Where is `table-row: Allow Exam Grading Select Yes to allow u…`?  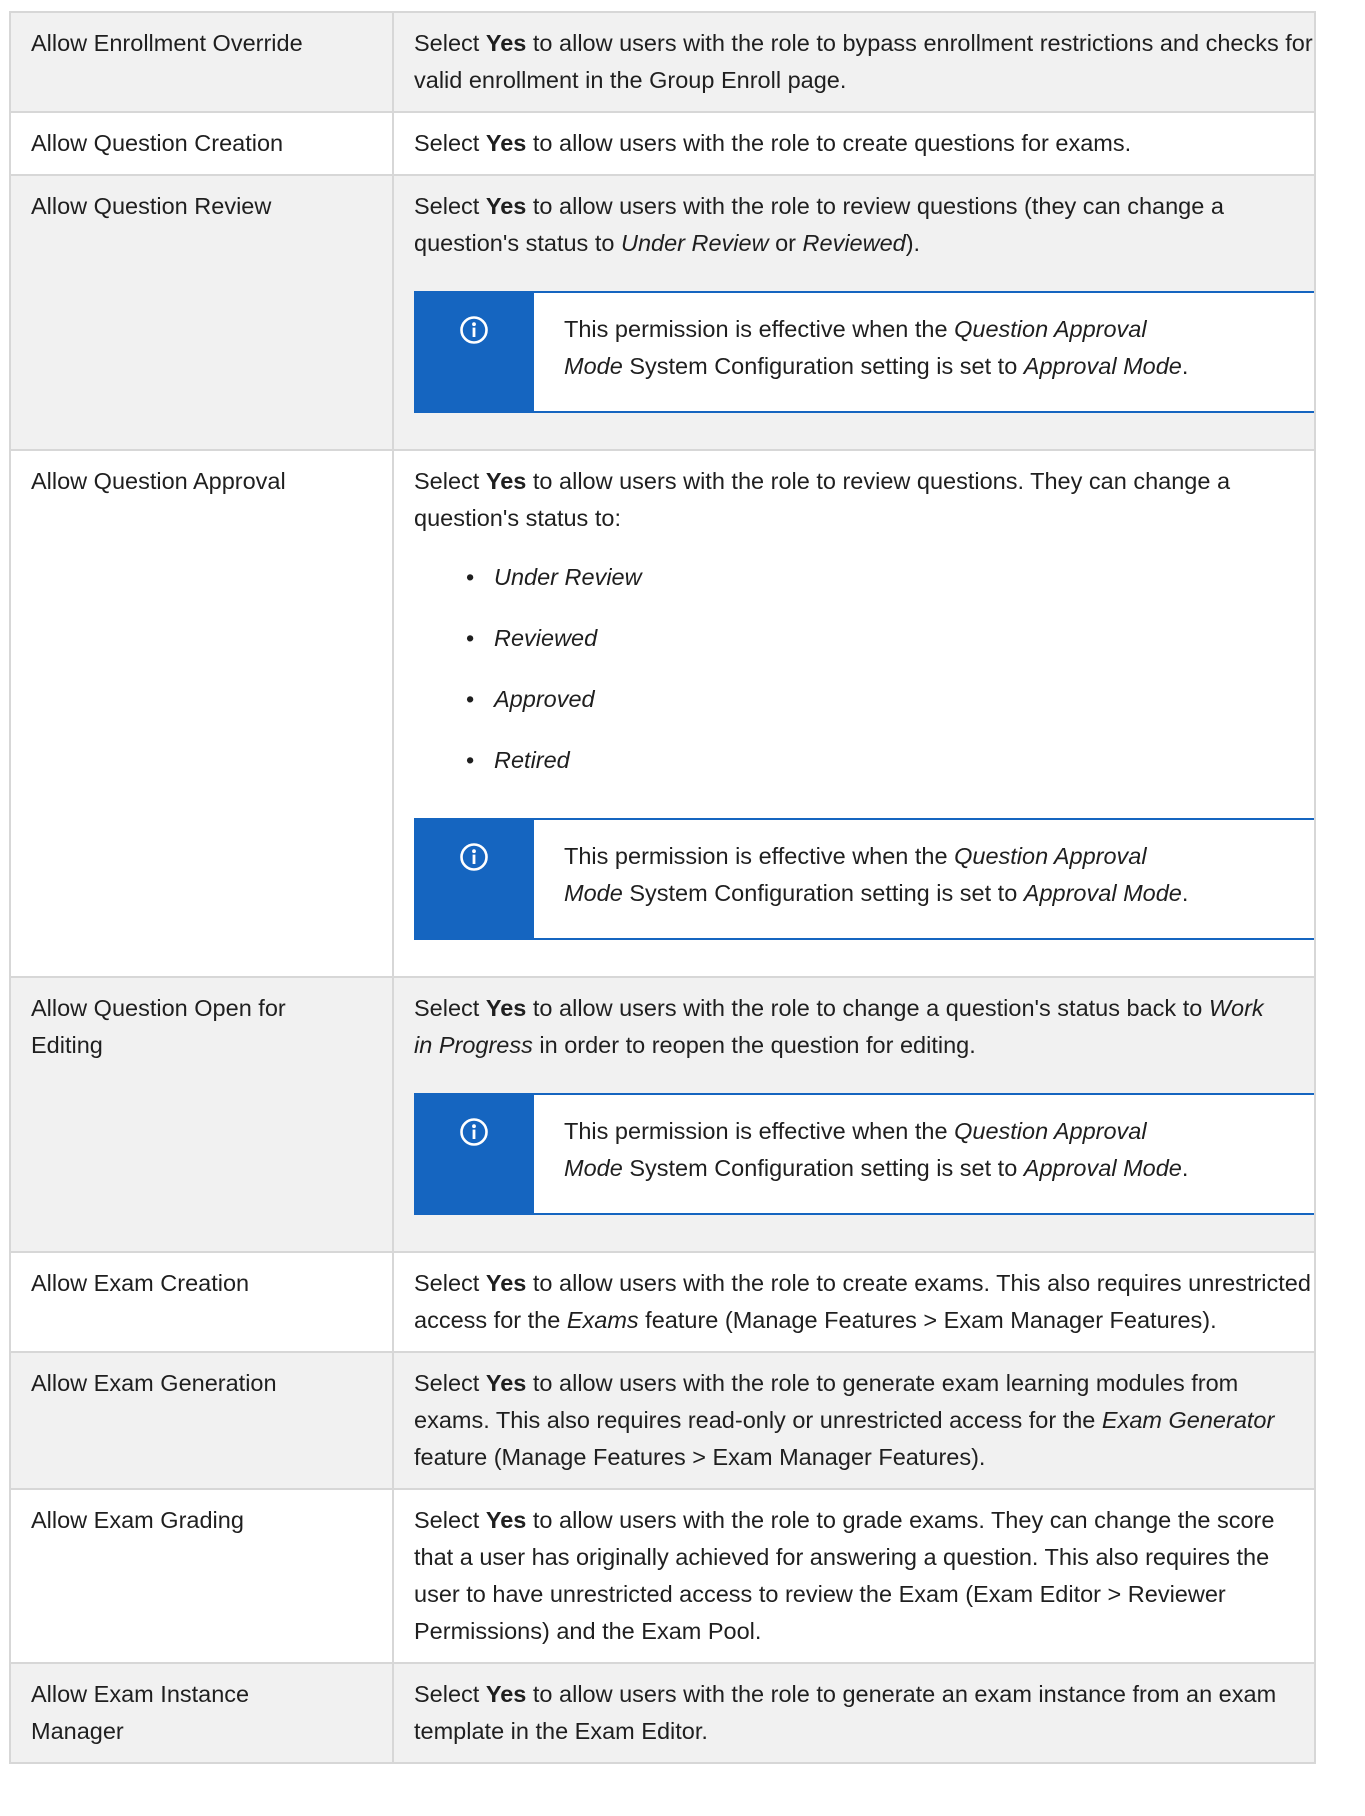 table-row: Allow Exam Grading Select Yes to allow u… is located at coordinates (662, 1576).